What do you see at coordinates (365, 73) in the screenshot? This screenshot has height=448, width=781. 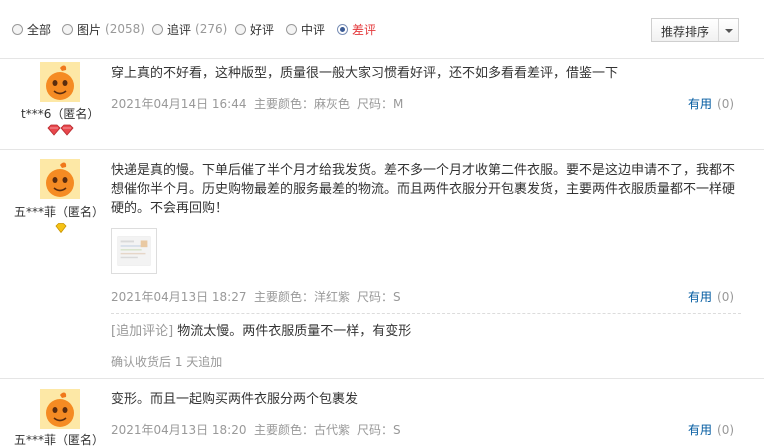 I see `review-text: 穿上真的不好看，这种版型，质量很一般大家习惯看好评，还不如多看看差评，借鉴一下` at bounding box center [365, 73].